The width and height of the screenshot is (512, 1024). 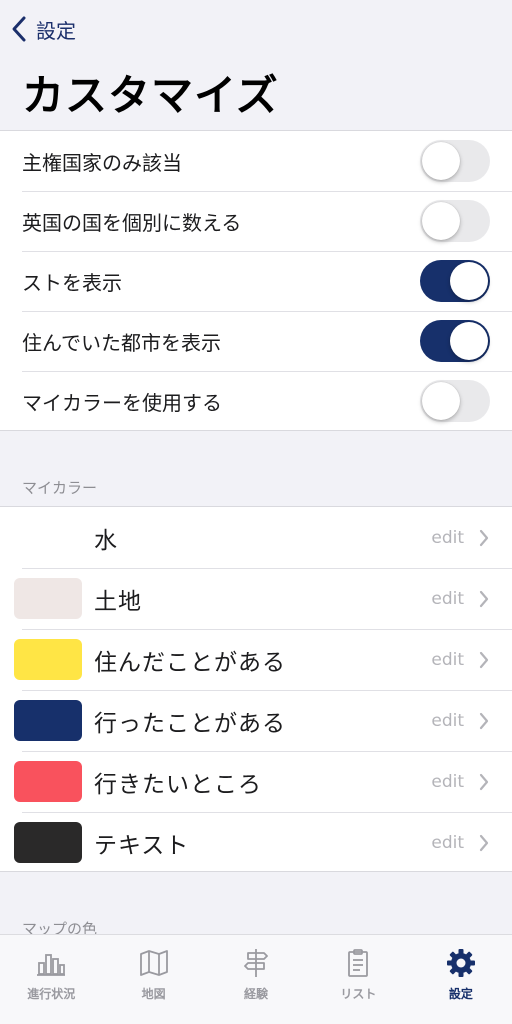 I want to click on color-row-text: テキスト edit, so click(x=256, y=842).